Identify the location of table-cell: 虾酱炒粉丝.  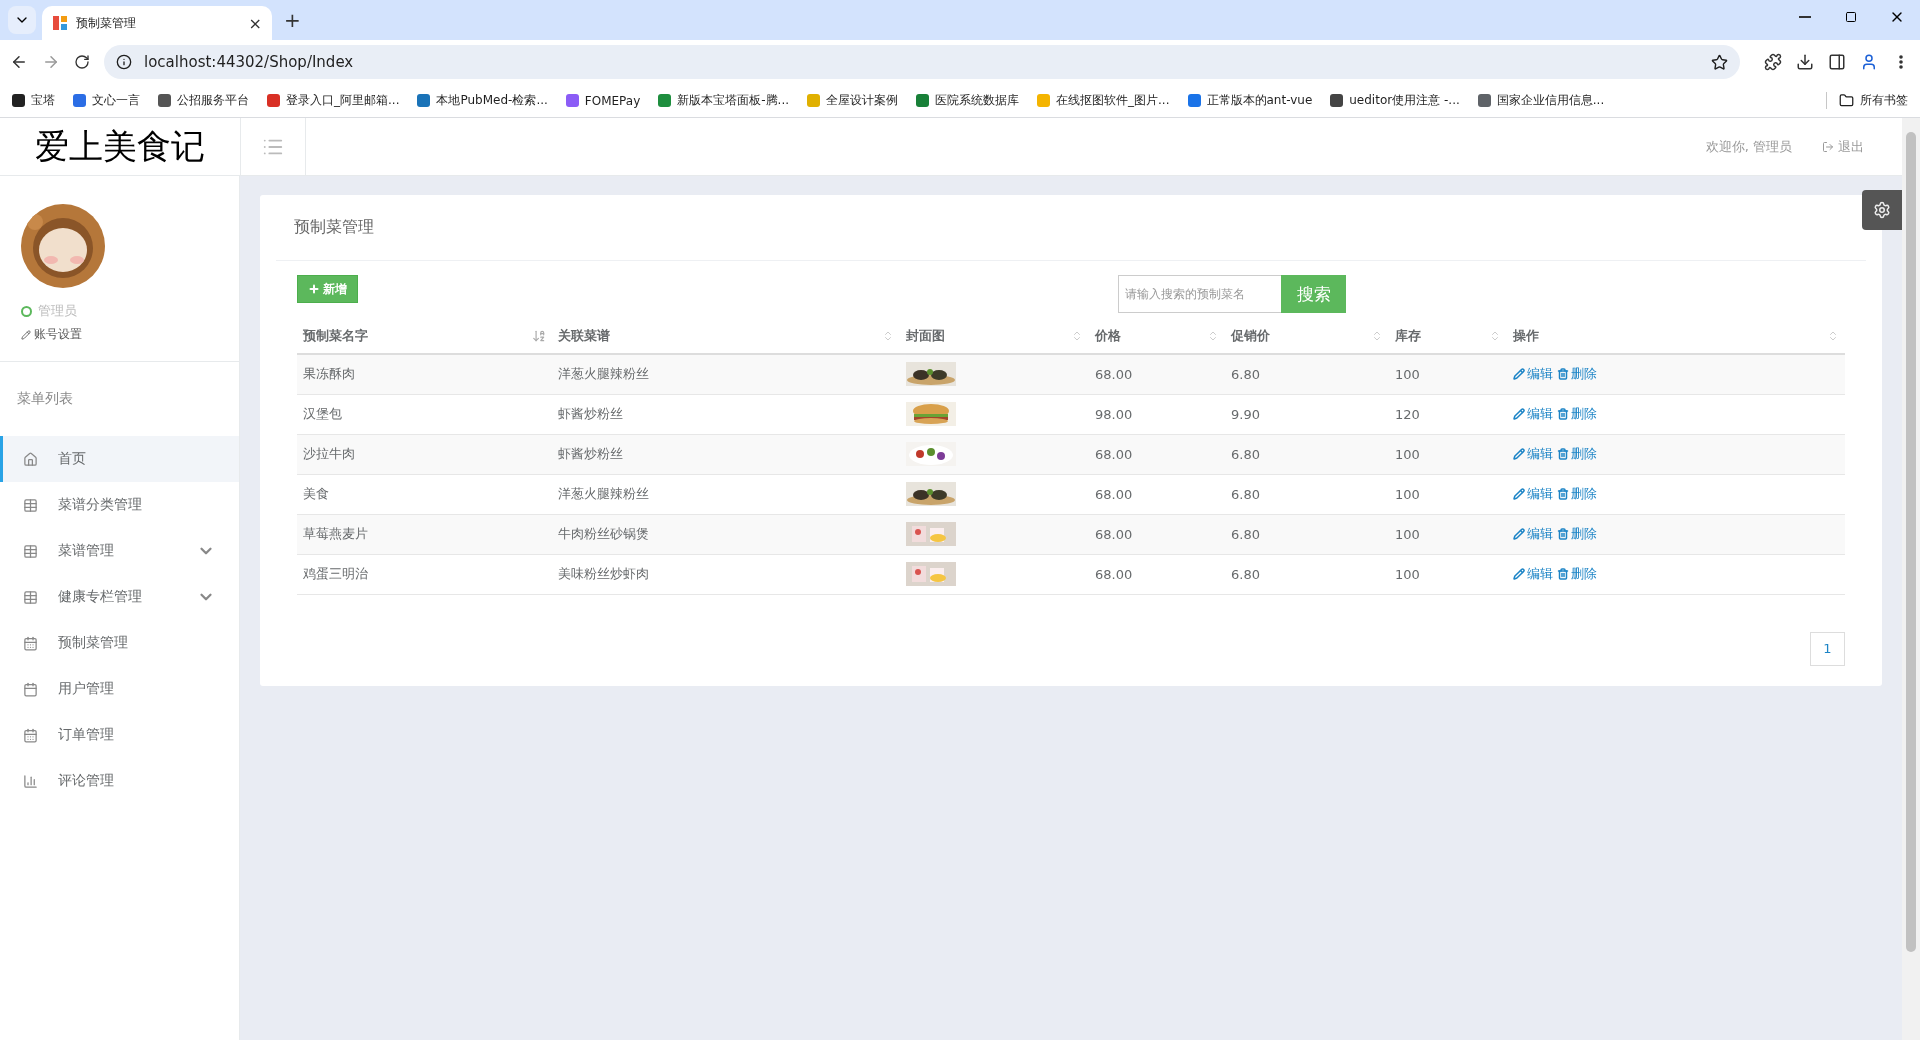
(726, 414).